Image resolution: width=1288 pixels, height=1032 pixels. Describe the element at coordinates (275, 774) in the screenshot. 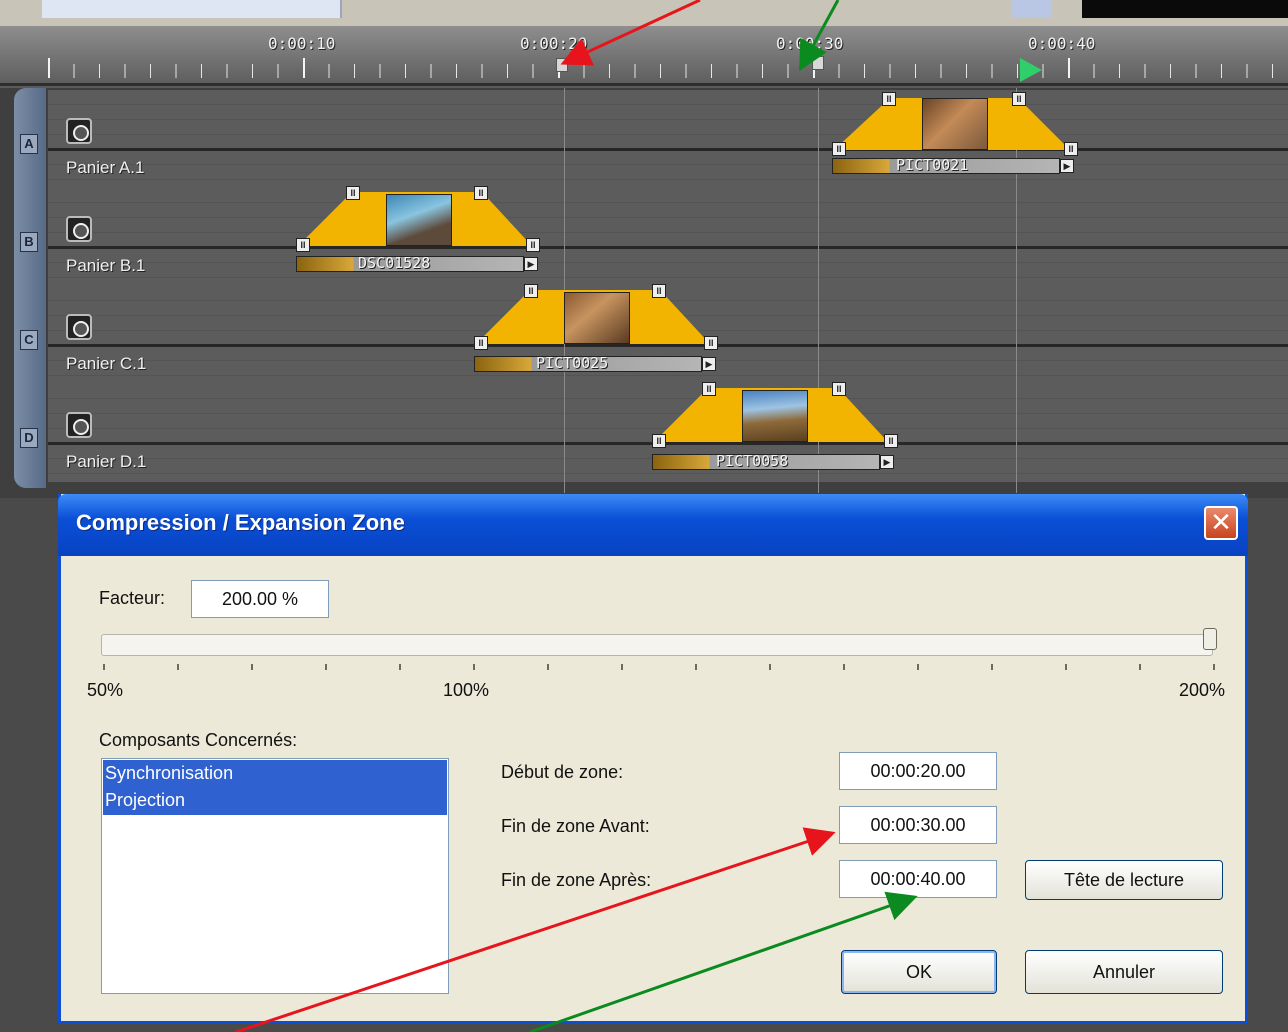

I see `list-item-synchronisation: Synchronisation` at that location.